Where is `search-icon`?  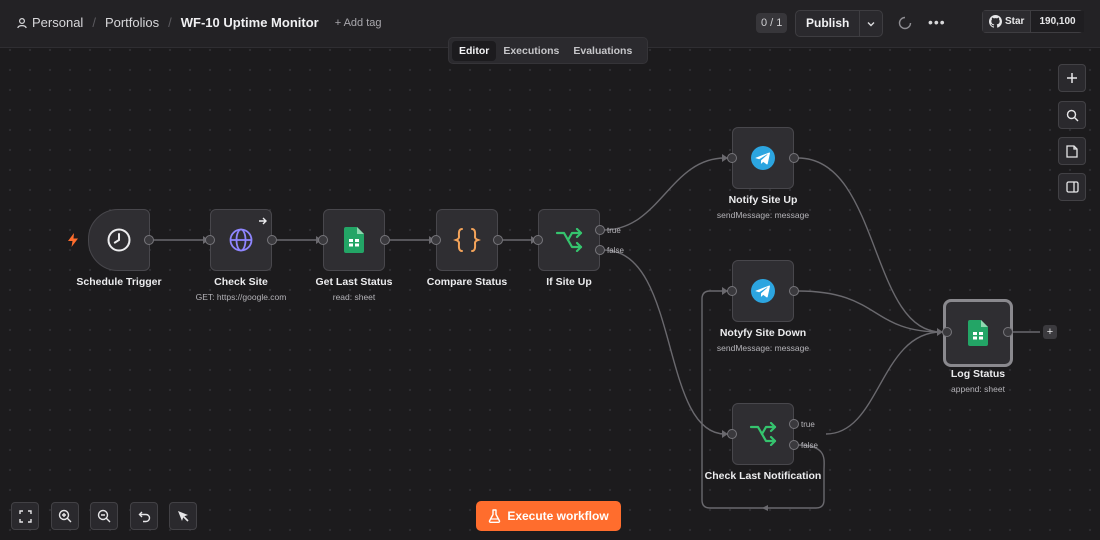 search-icon is located at coordinates (1072, 115).